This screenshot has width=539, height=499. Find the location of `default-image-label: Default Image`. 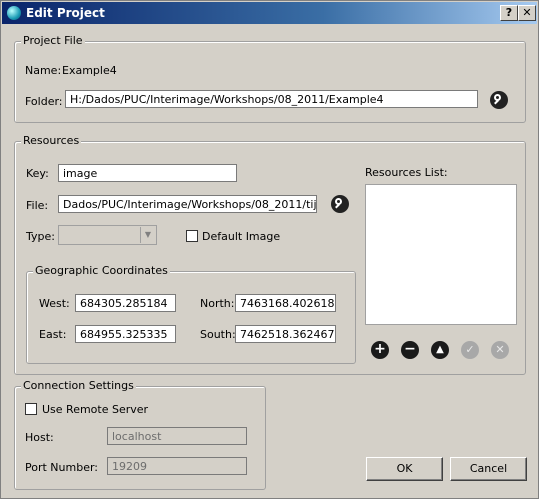

default-image-label: Default Image is located at coordinates (241, 236).